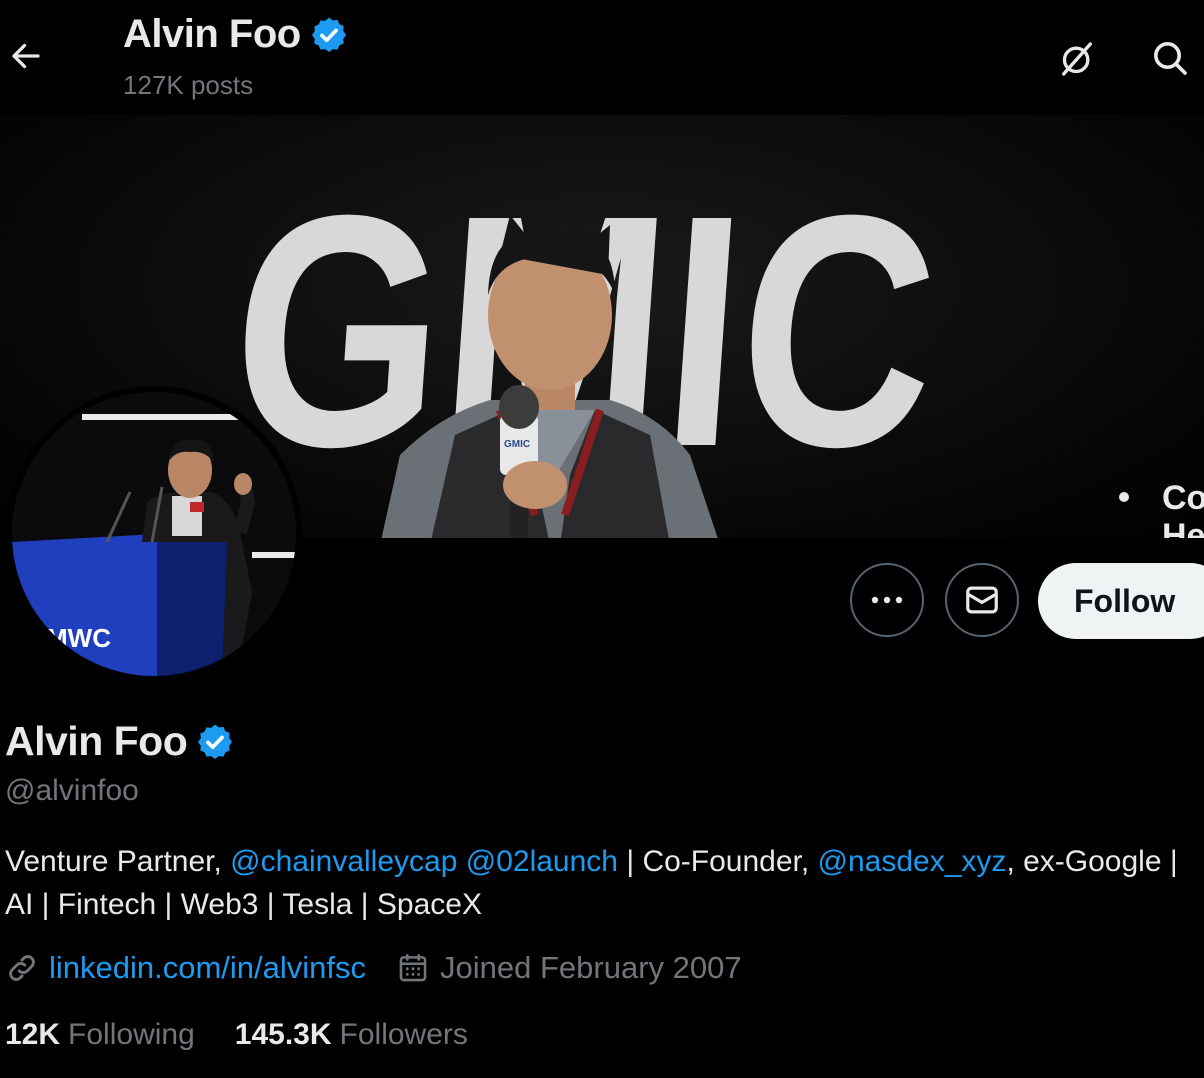  What do you see at coordinates (912, 861) in the screenshot?
I see `mention-link: @nasdex_xyz` at bounding box center [912, 861].